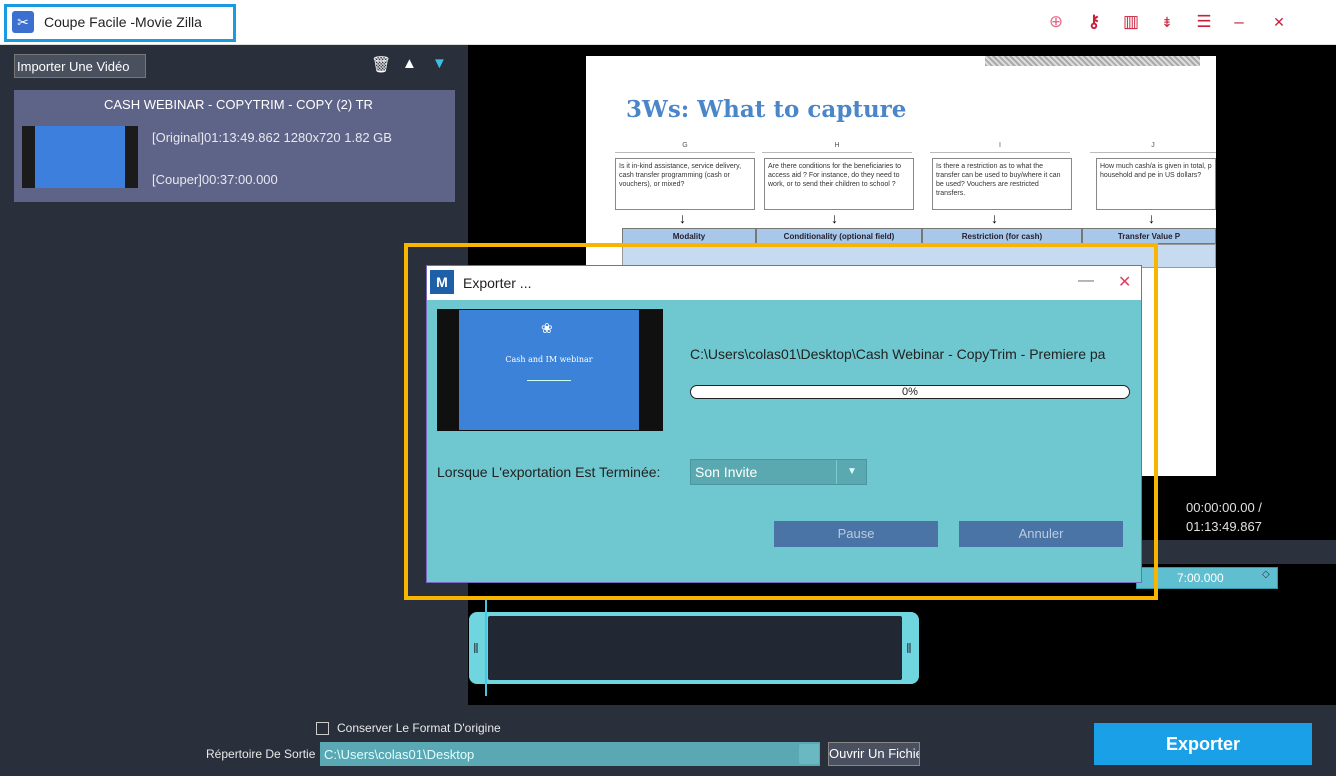 The height and width of the screenshot is (776, 1336). Describe the element at coordinates (486, 648) in the screenshot. I see `playhead` at that location.